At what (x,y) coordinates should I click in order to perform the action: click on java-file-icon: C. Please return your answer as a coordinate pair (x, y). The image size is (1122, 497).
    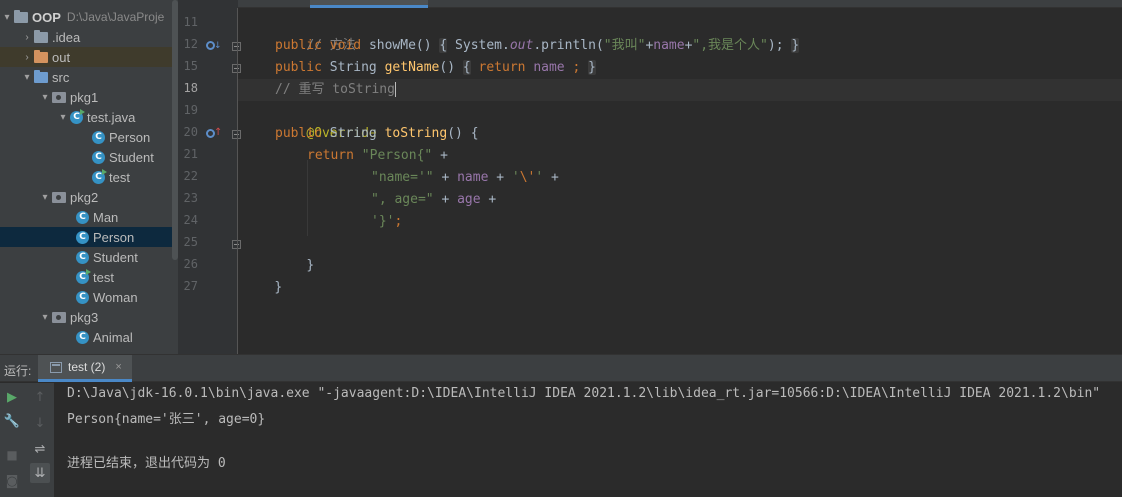
    Looking at the image, I should click on (77, 116).